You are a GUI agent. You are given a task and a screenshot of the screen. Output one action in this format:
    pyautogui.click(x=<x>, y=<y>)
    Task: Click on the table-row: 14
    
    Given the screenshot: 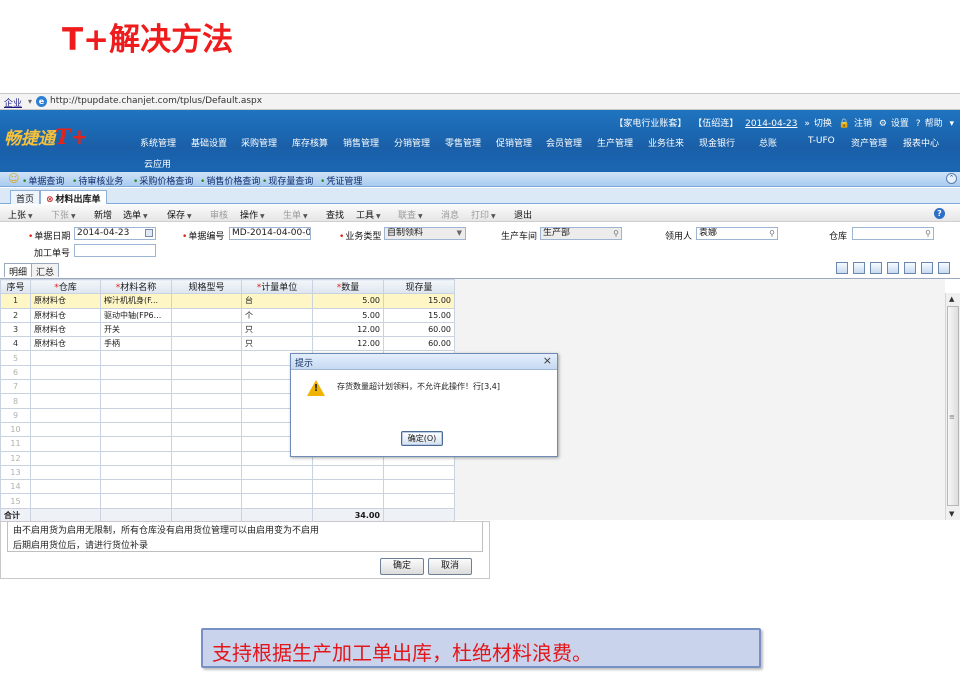 What is the action you would take?
    pyautogui.click(x=227, y=487)
    